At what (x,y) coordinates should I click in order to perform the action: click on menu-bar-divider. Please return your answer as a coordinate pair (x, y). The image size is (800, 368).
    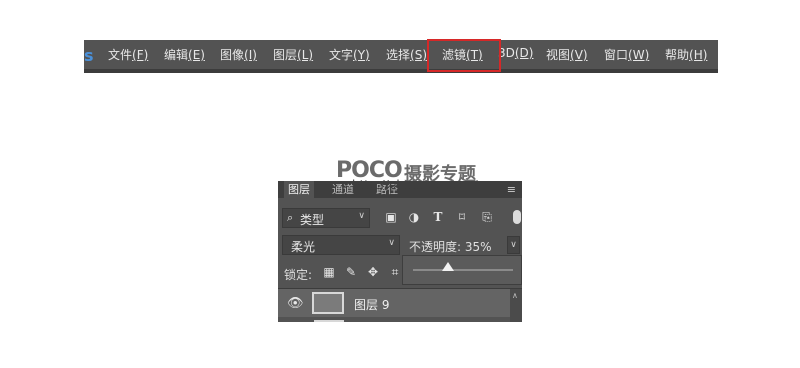
    Looking at the image, I should click on (401, 71).